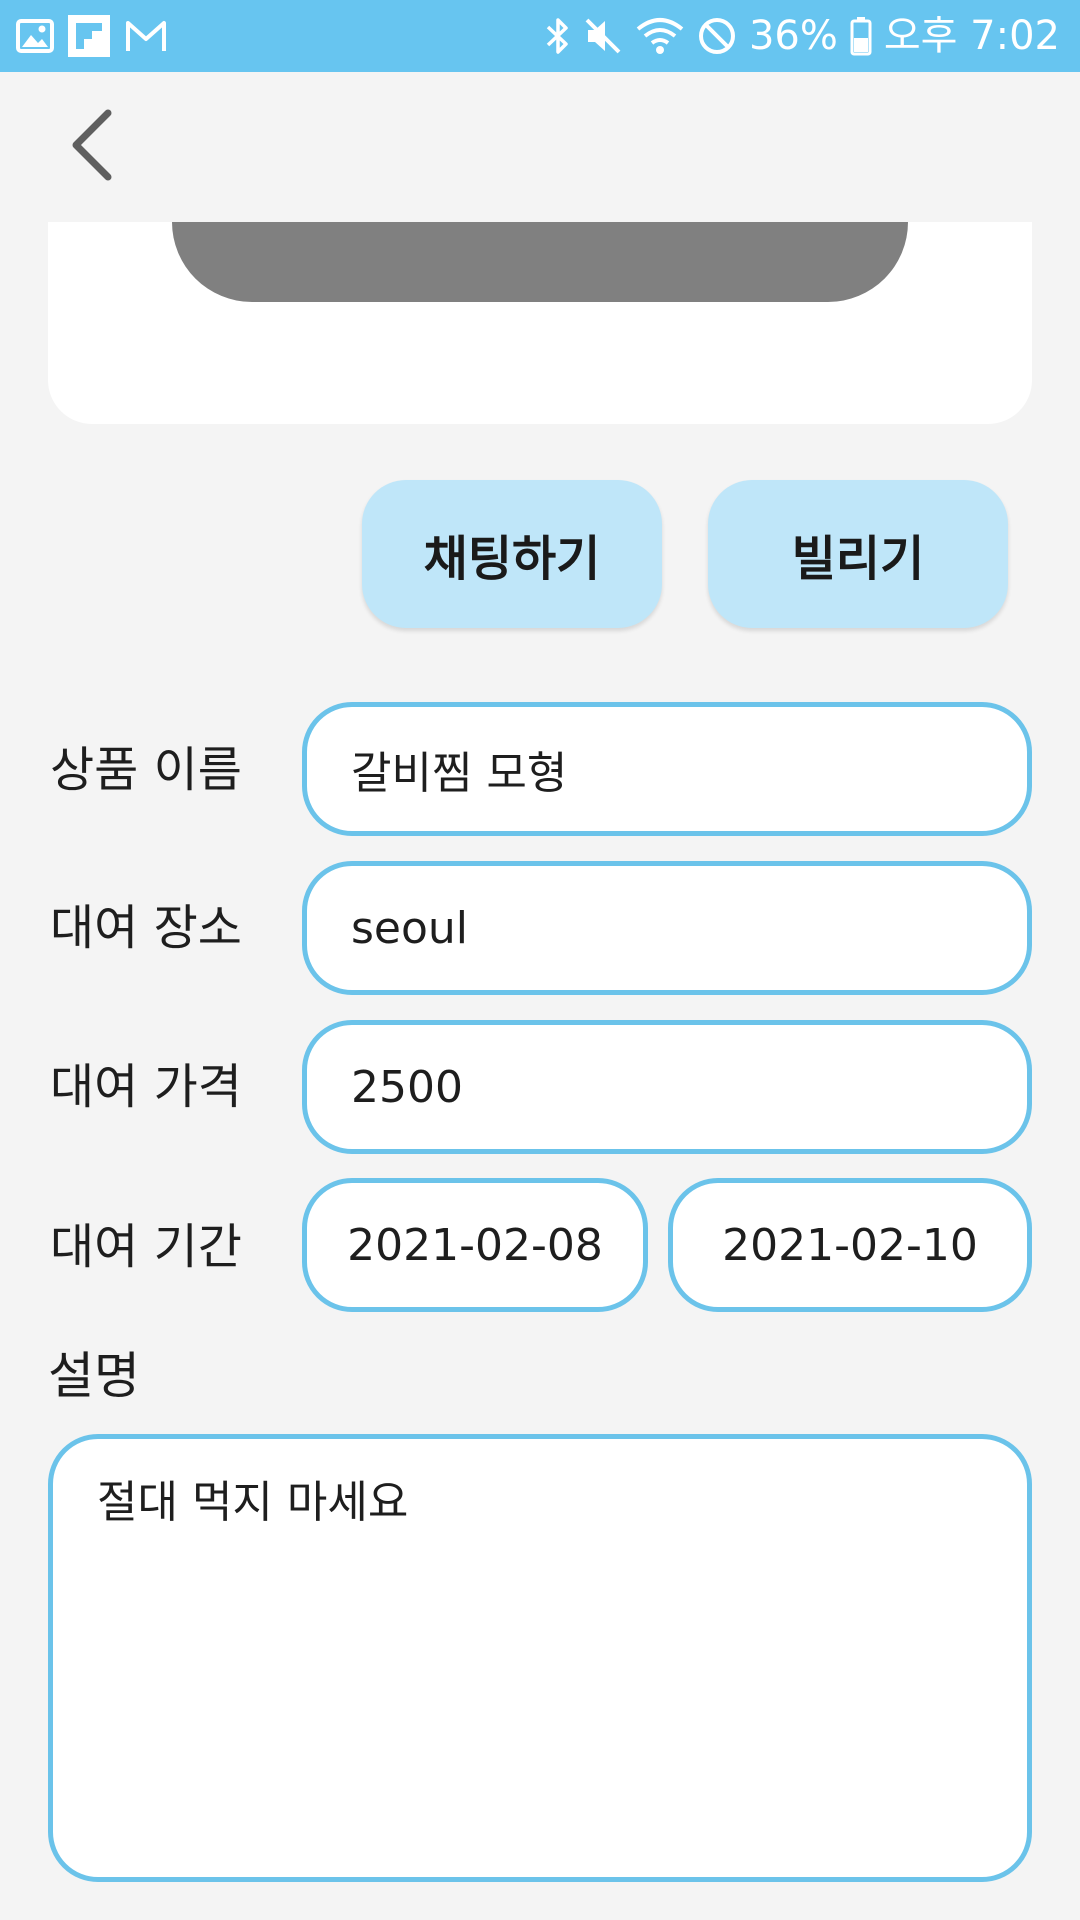 Image resolution: width=1080 pixels, height=1920 pixels. I want to click on battery-percent: 36%, so click(793, 36).